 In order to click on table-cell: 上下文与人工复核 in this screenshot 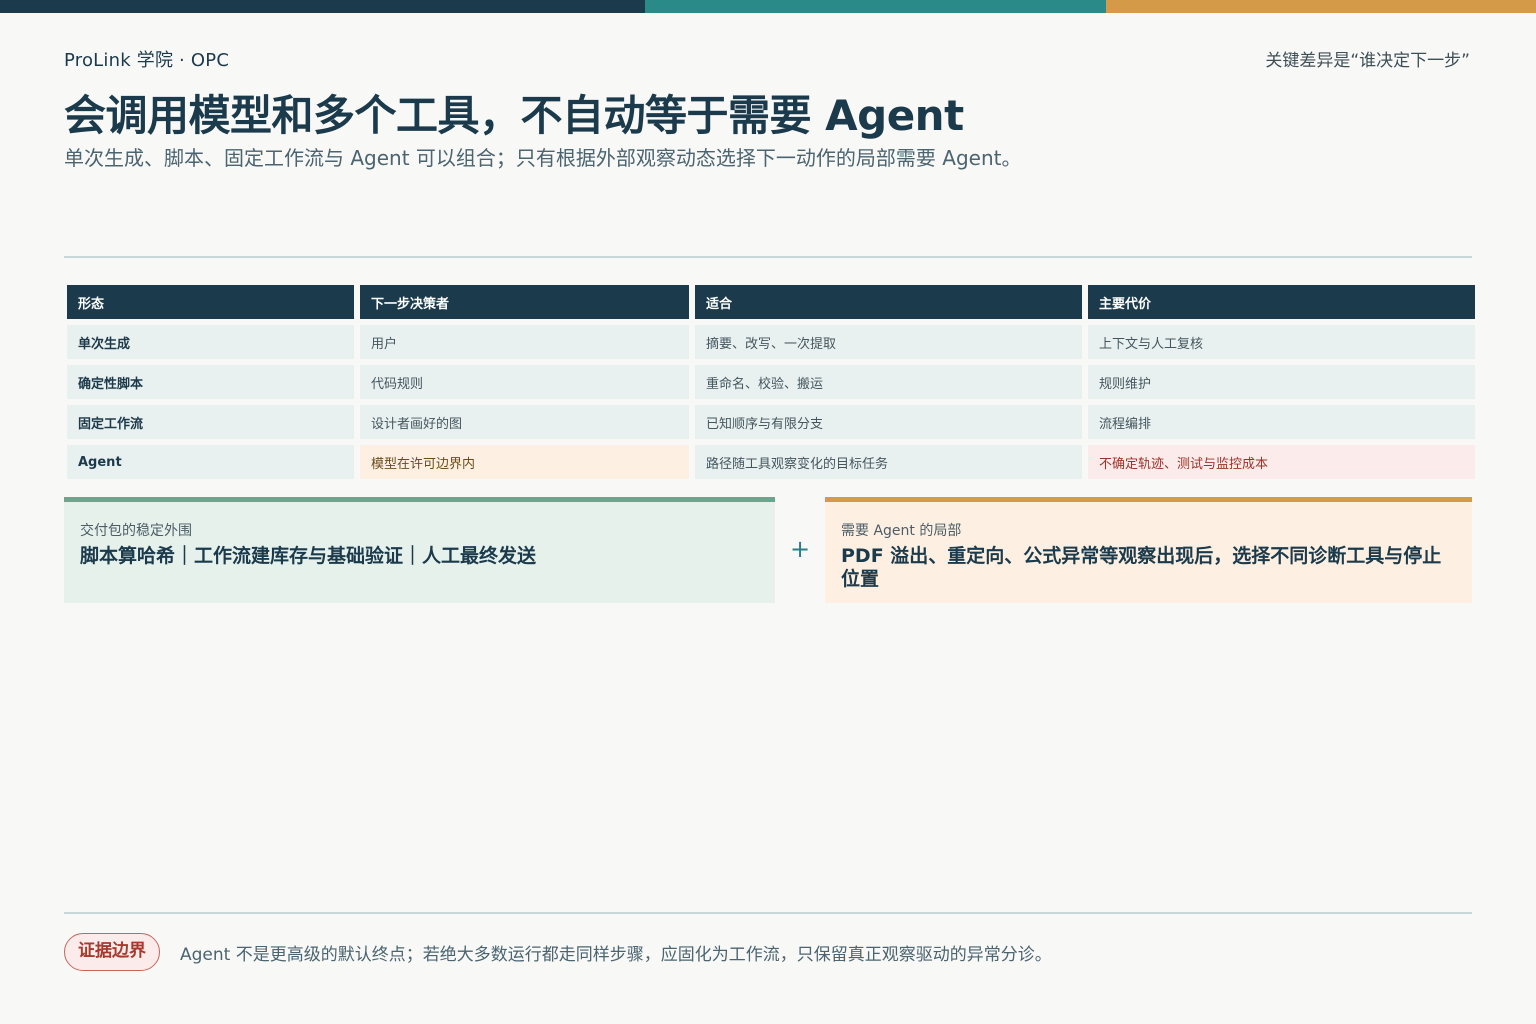, I will do `click(1281, 342)`.